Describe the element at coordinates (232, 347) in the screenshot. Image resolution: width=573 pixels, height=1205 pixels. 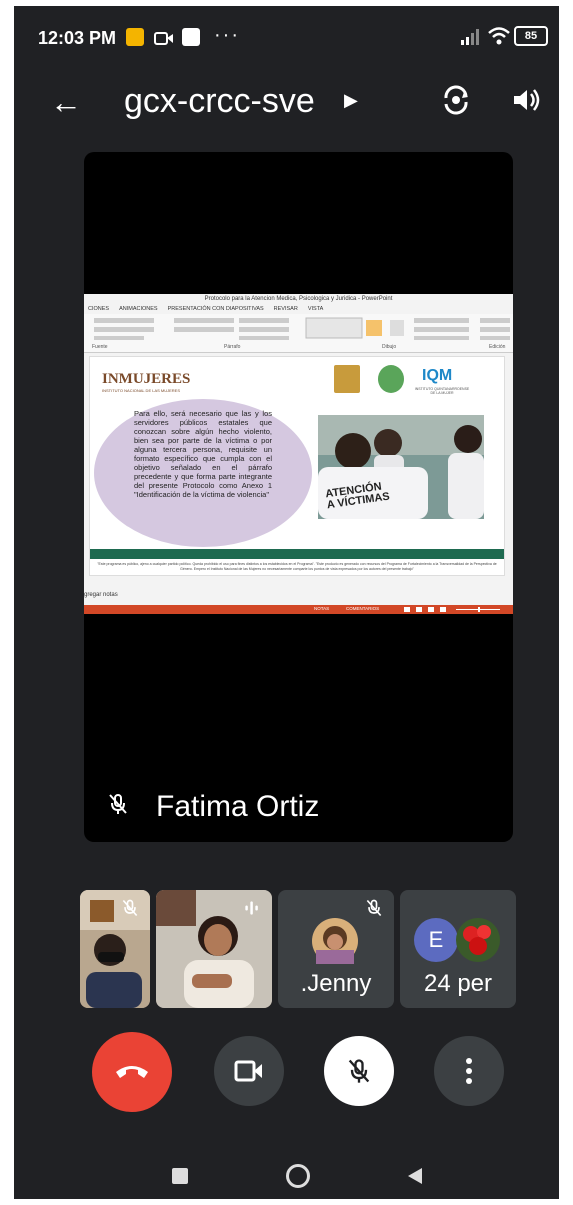
I see `ribbon-group-label: Párrafo` at that location.